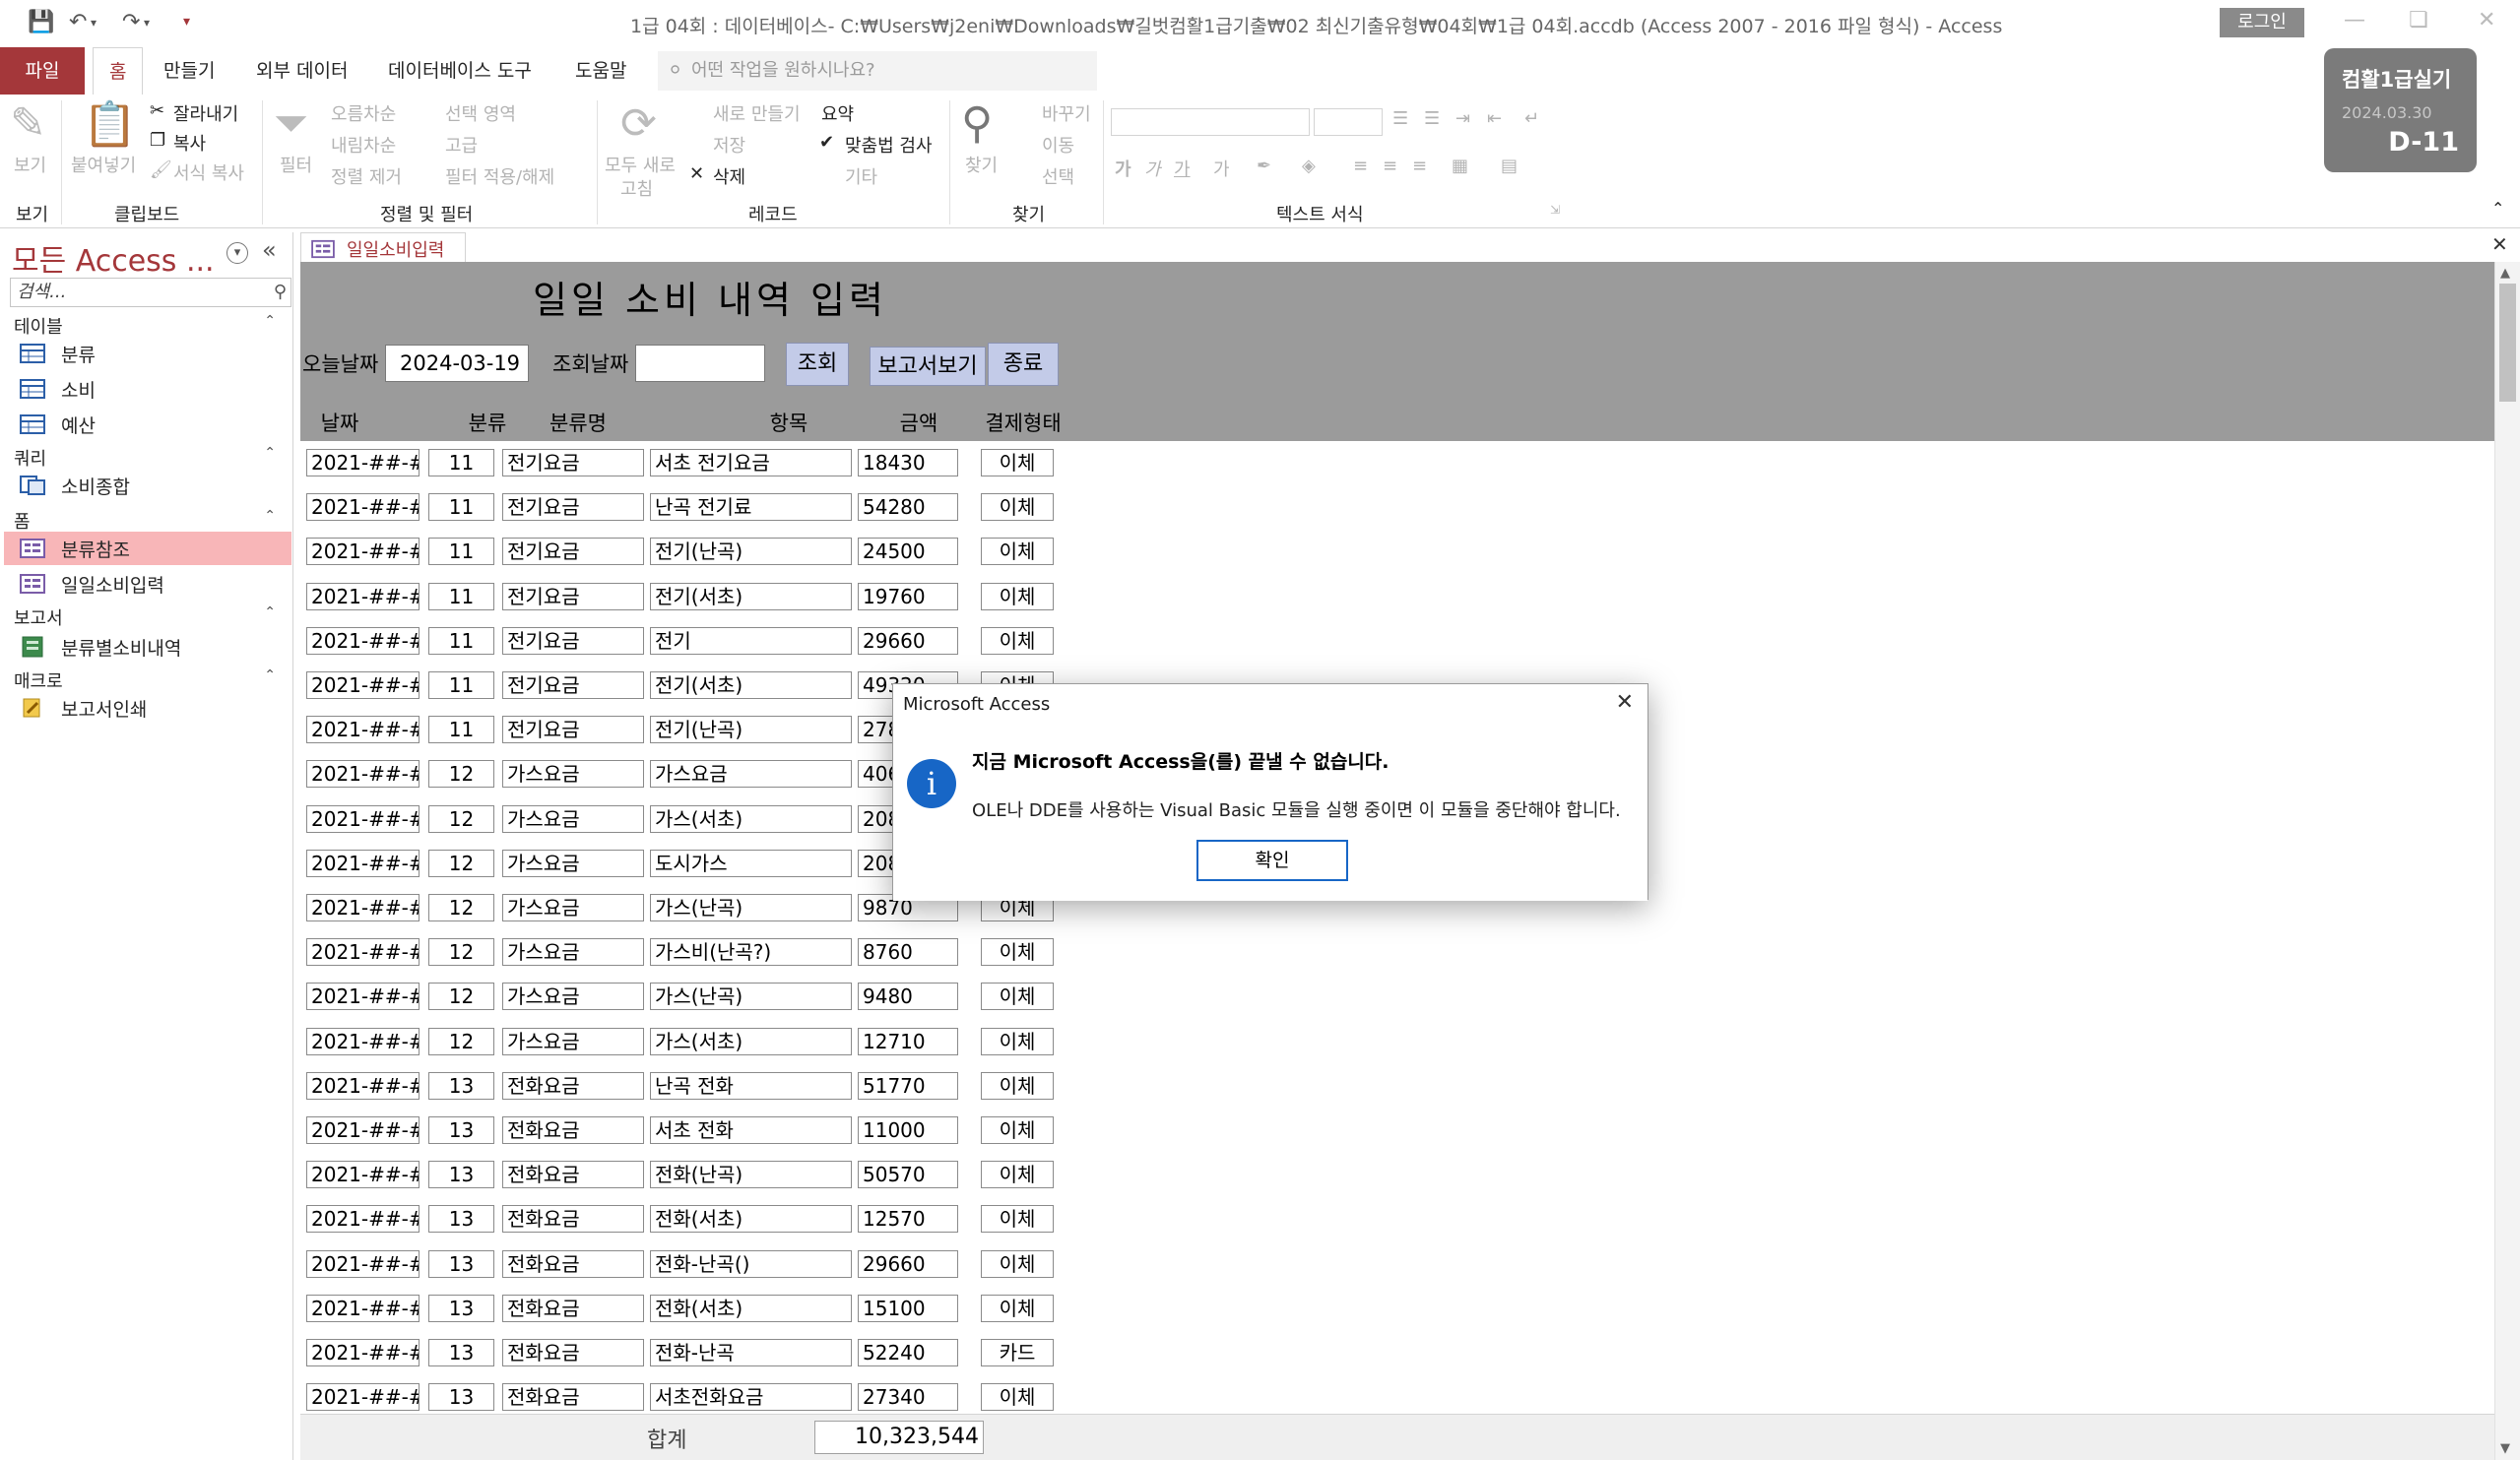 Image resolution: width=2520 pixels, height=1460 pixels. What do you see at coordinates (1460, 166) in the screenshot?
I see `alternate-row-color-icon: ▦` at bounding box center [1460, 166].